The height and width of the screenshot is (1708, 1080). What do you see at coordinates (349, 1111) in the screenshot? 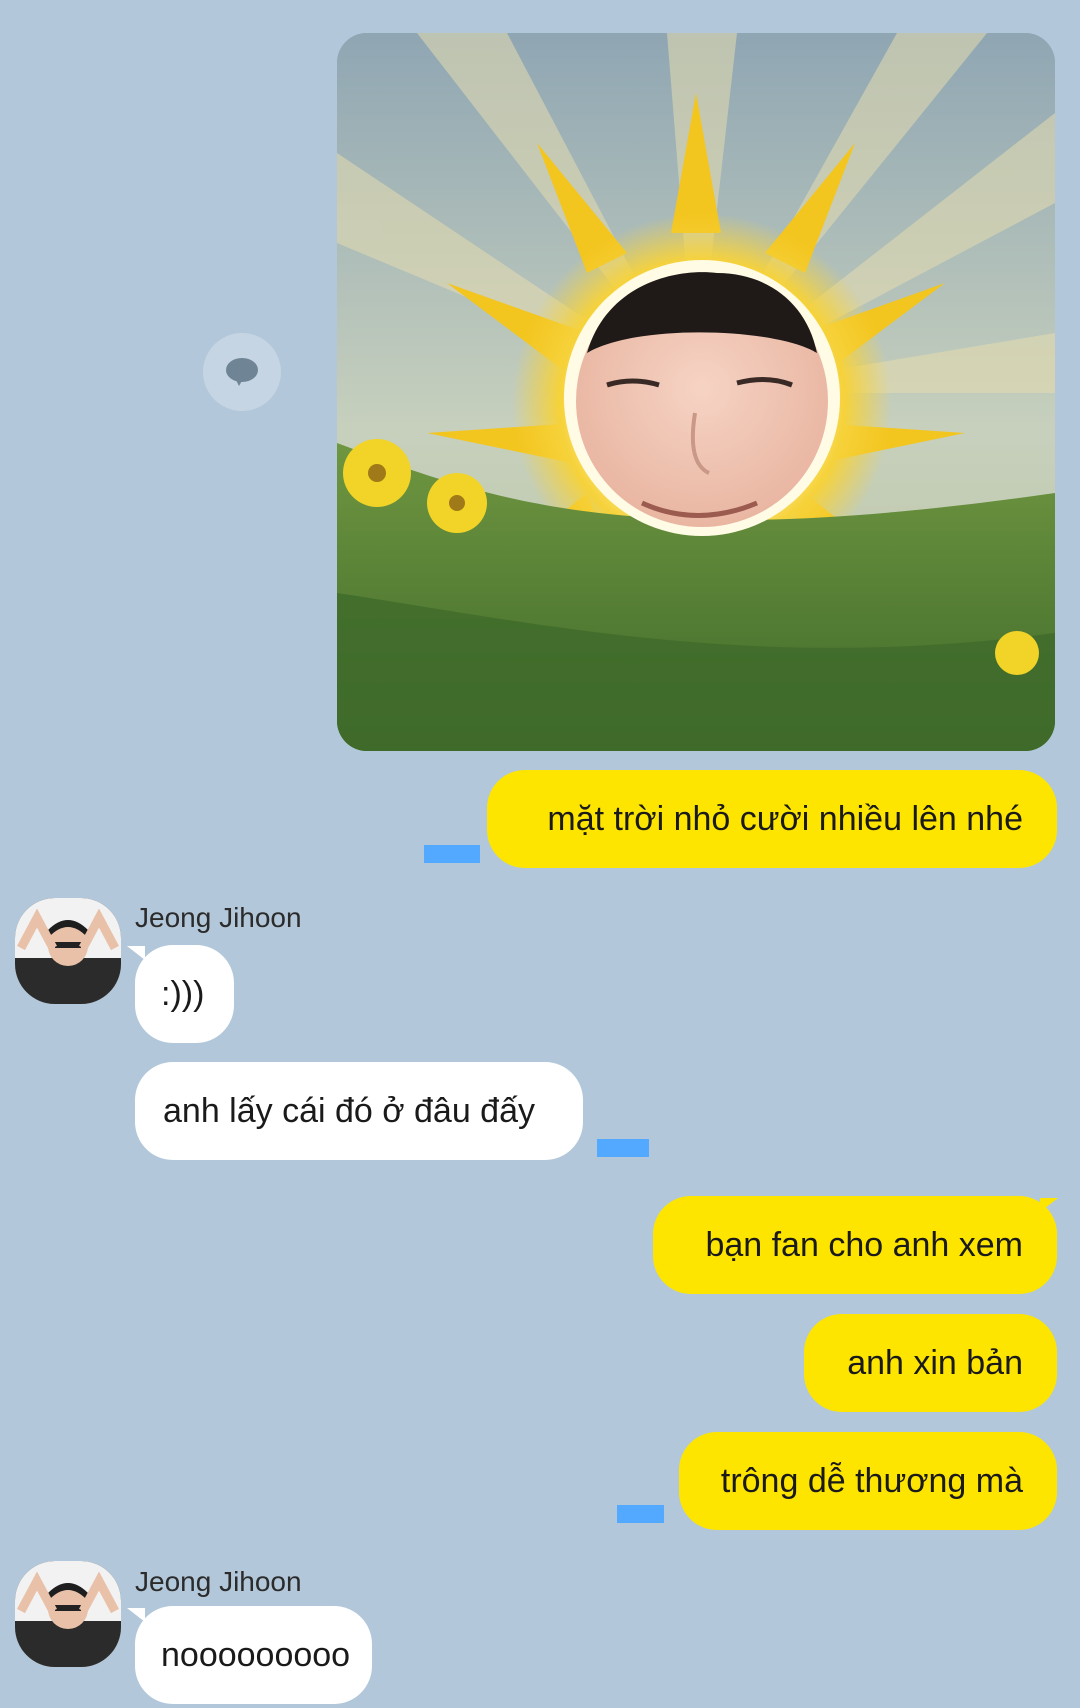
I see `message-text: anh lấy cái đó ở đâu đấy` at bounding box center [349, 1111].